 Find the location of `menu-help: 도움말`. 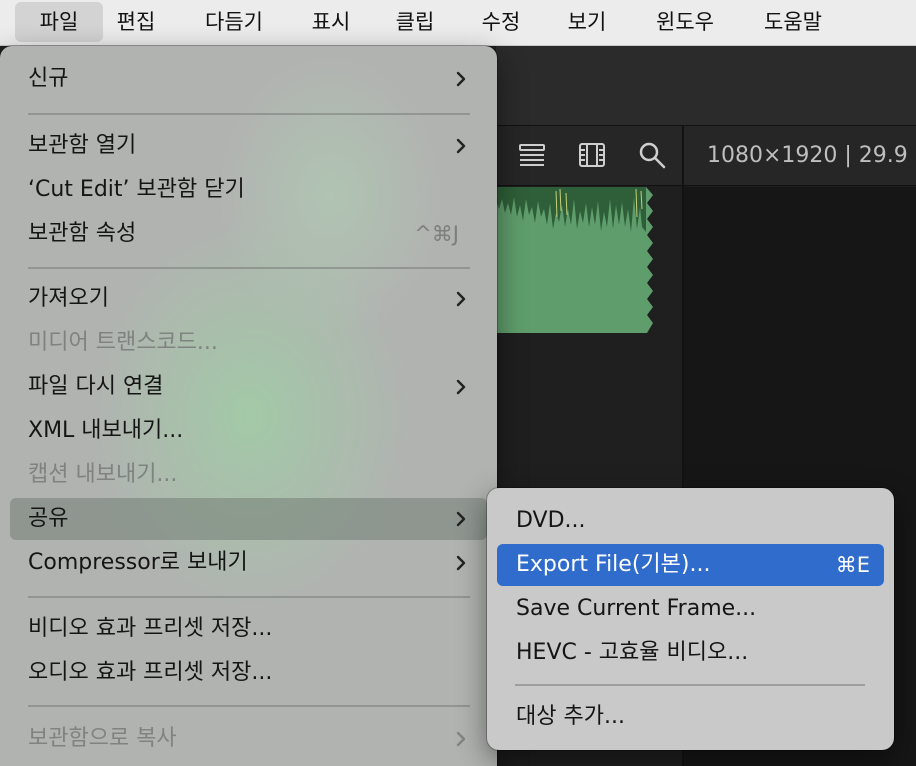

menu-help: 도움말 is located at coordinates (793, 22).